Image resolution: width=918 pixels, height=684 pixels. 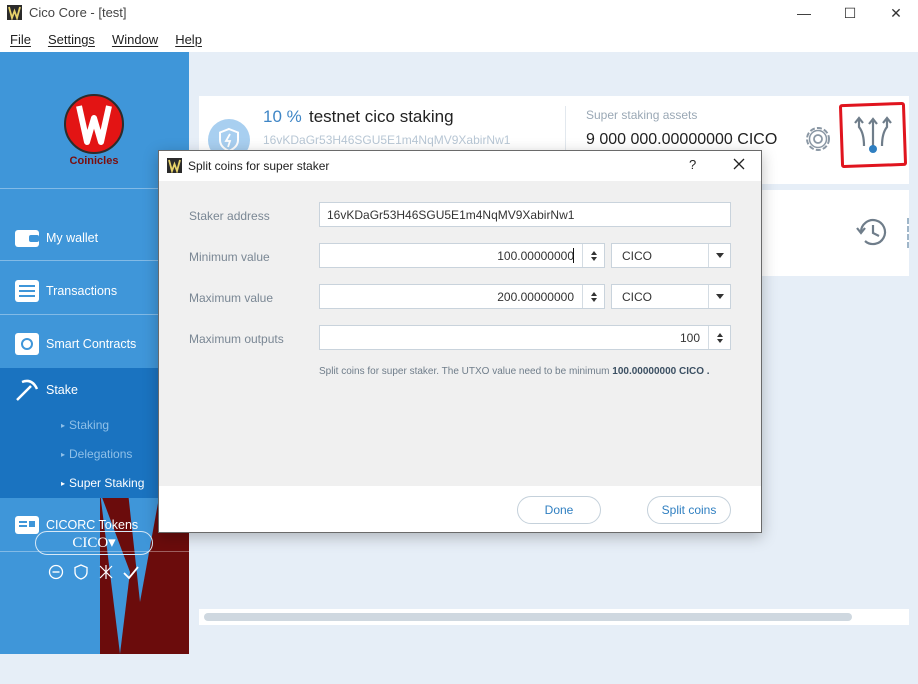 What do you see at coordinates (259, 166) in the screenshot?
I see `dialog-title: Split coins for super staker` at bounding box center [259, 166].